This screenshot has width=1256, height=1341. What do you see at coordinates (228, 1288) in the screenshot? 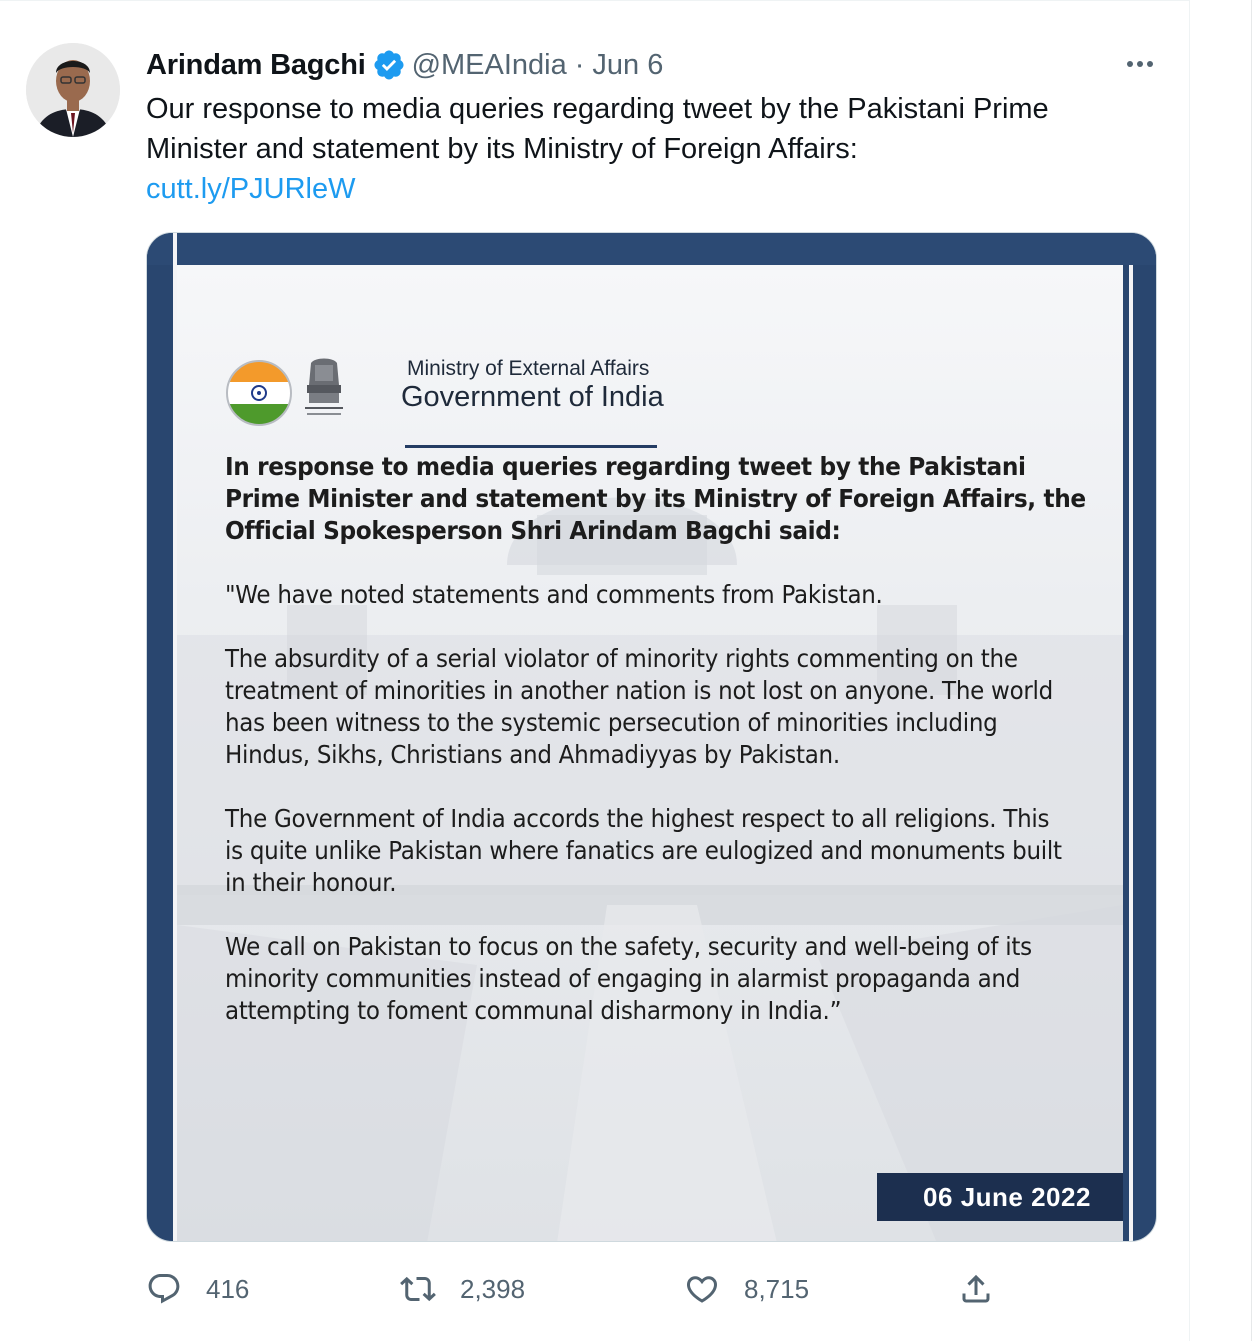
I see `reply-count: 416` at bounding box center [228, 1288].